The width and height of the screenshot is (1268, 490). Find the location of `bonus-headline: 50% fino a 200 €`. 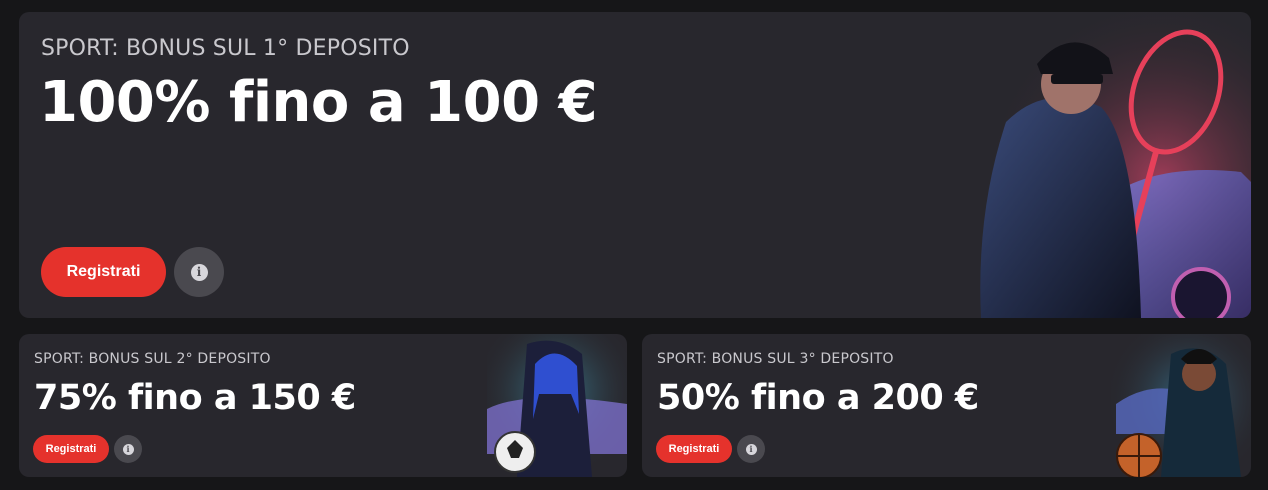

bonus-headline: 50% fino a 200 € is located at coordinates (818, 398).